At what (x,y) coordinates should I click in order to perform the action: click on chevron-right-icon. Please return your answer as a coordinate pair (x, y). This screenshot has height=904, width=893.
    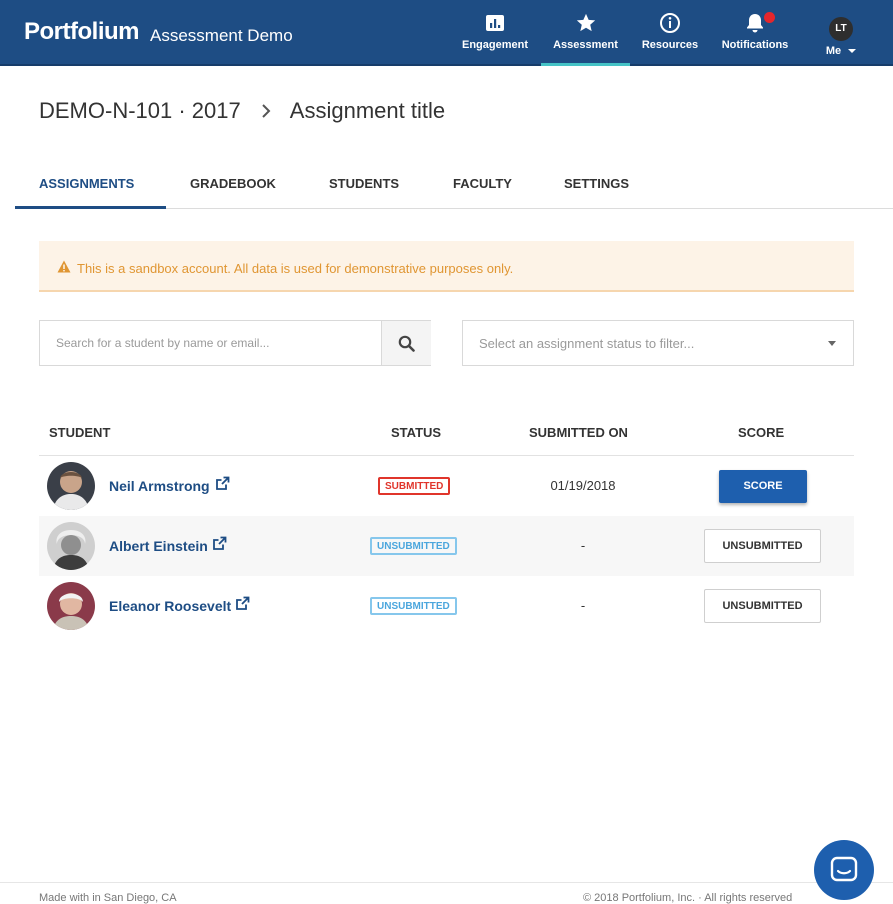
    Looking at the image, I should click on (266, 112).